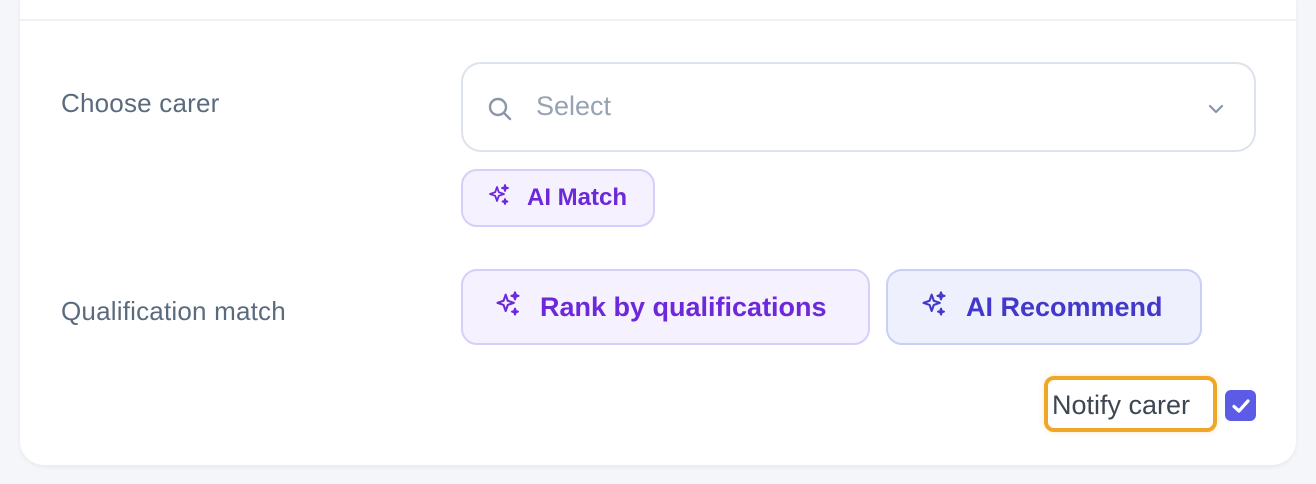  What do you see at coordinates (500, 109) in the screenshot?
I see `search-icon` at bounding box center [500, 109].